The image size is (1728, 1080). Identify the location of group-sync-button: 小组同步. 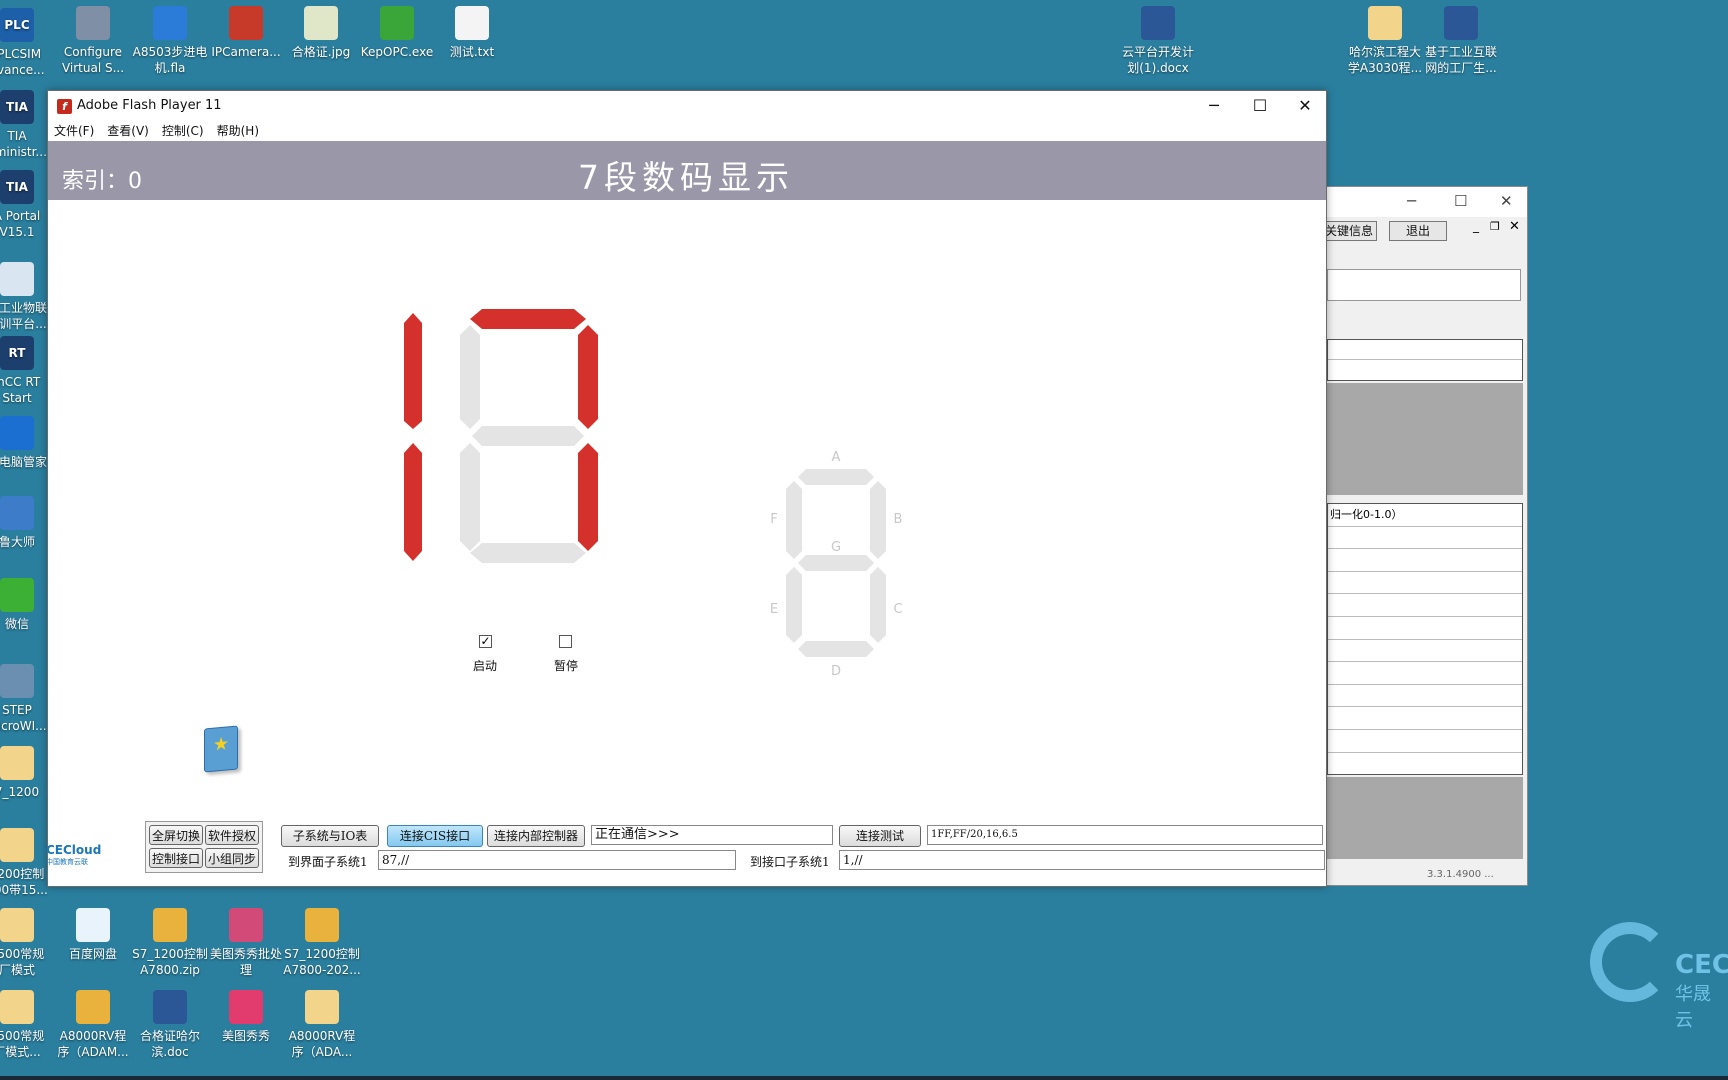
(232, 858).